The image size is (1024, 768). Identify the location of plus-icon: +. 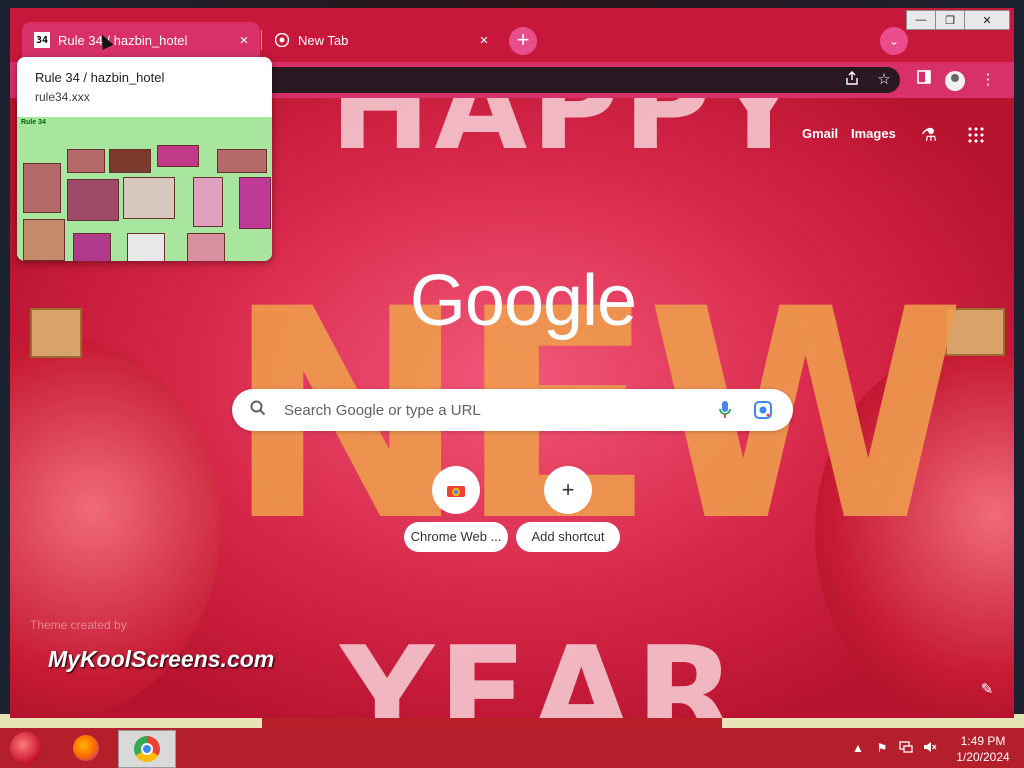
(568, 490).